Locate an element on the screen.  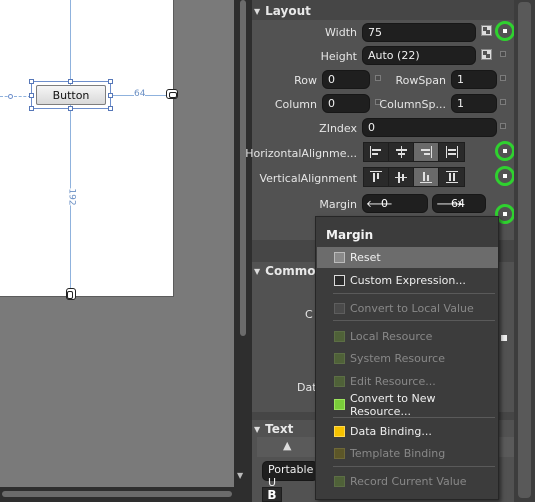
resize-handle-bottom-left is located at coordinates (31, 108).